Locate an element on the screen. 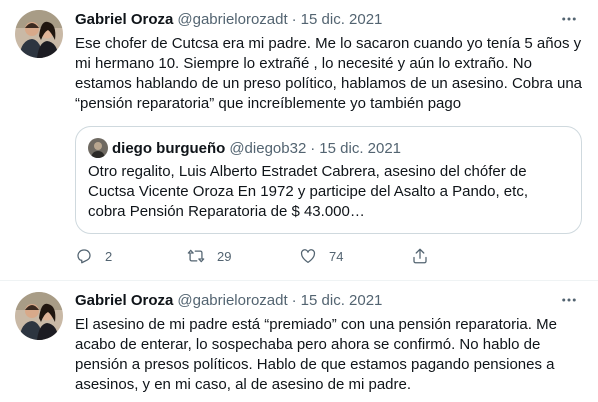 The width and height of the screenshot is (598, 402). reply-count: 2 is located at coordinates (109, 256).